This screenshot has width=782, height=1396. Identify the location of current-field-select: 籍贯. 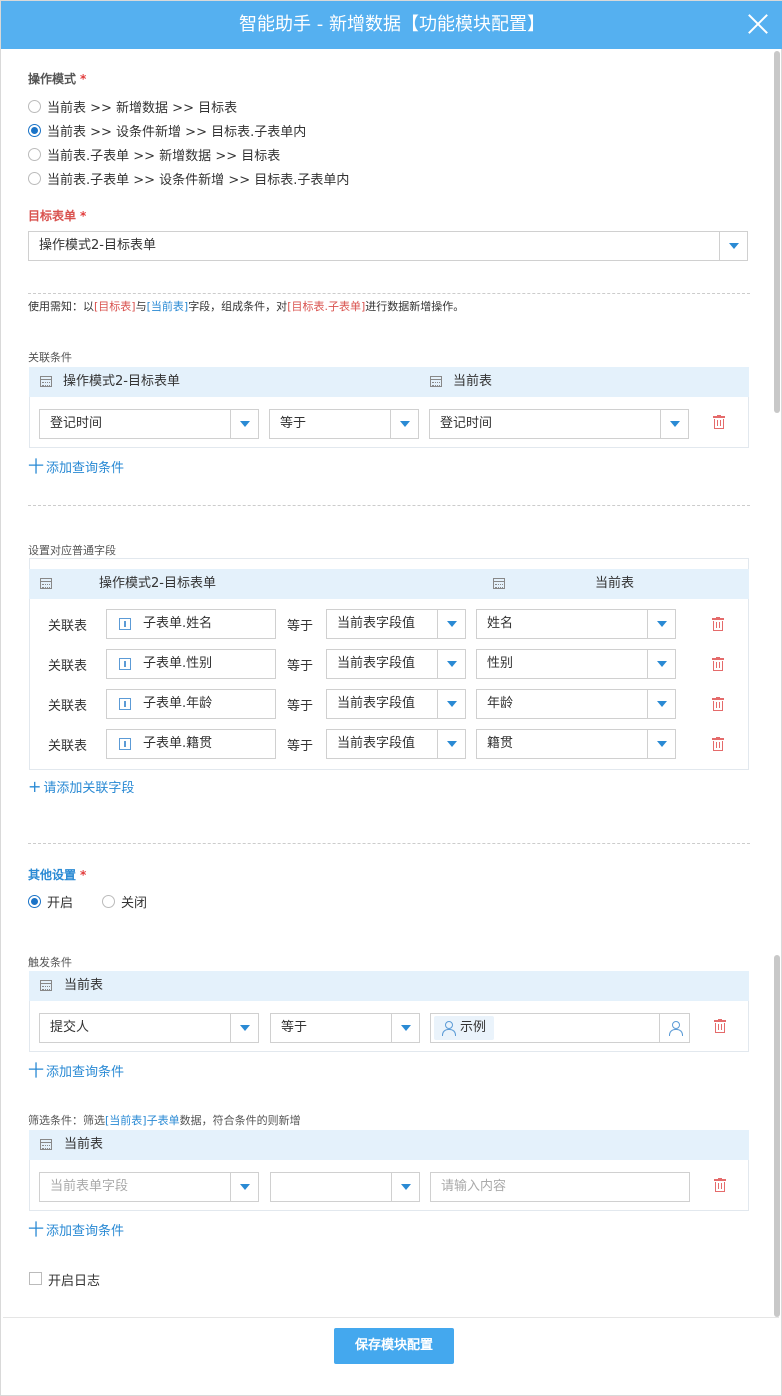
(576, 744).